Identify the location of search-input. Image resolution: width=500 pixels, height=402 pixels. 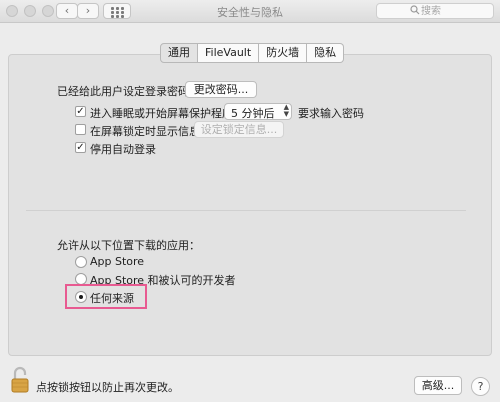
(454, 11).